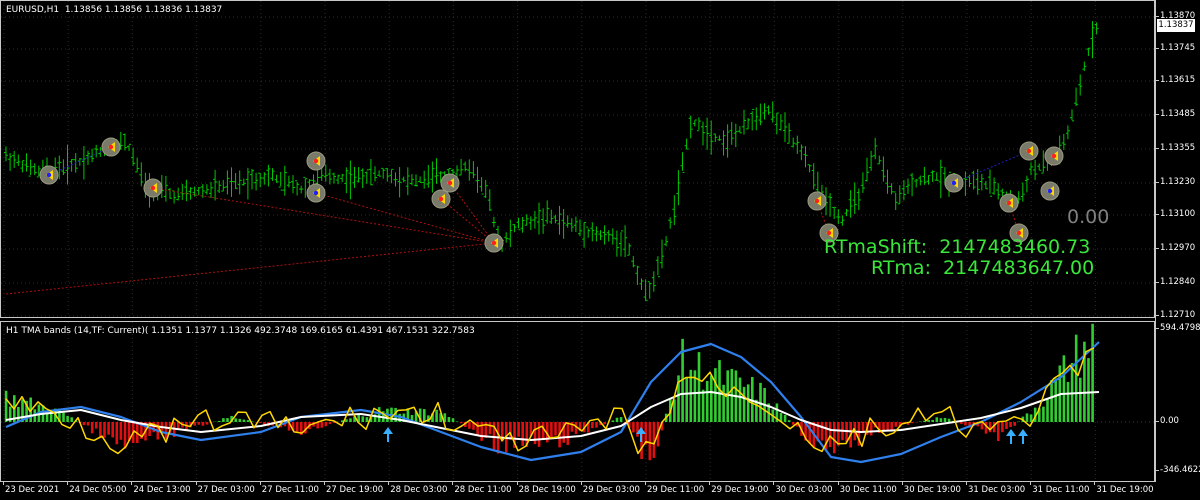 The image size is (1200, 500). I want to click on time-tick-label: 29 Dec 19:00, so click(740, 490).